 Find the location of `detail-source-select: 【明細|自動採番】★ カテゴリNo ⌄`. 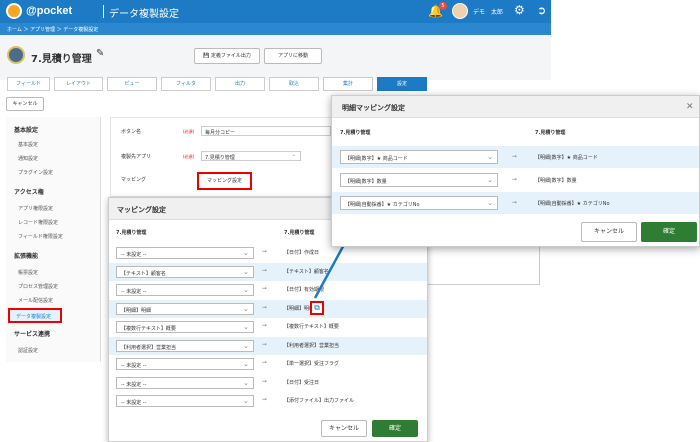

detail-source-select: 【明細|自動採番】★ カテゴリNo ⌄ is located at coordinates (419, 203).